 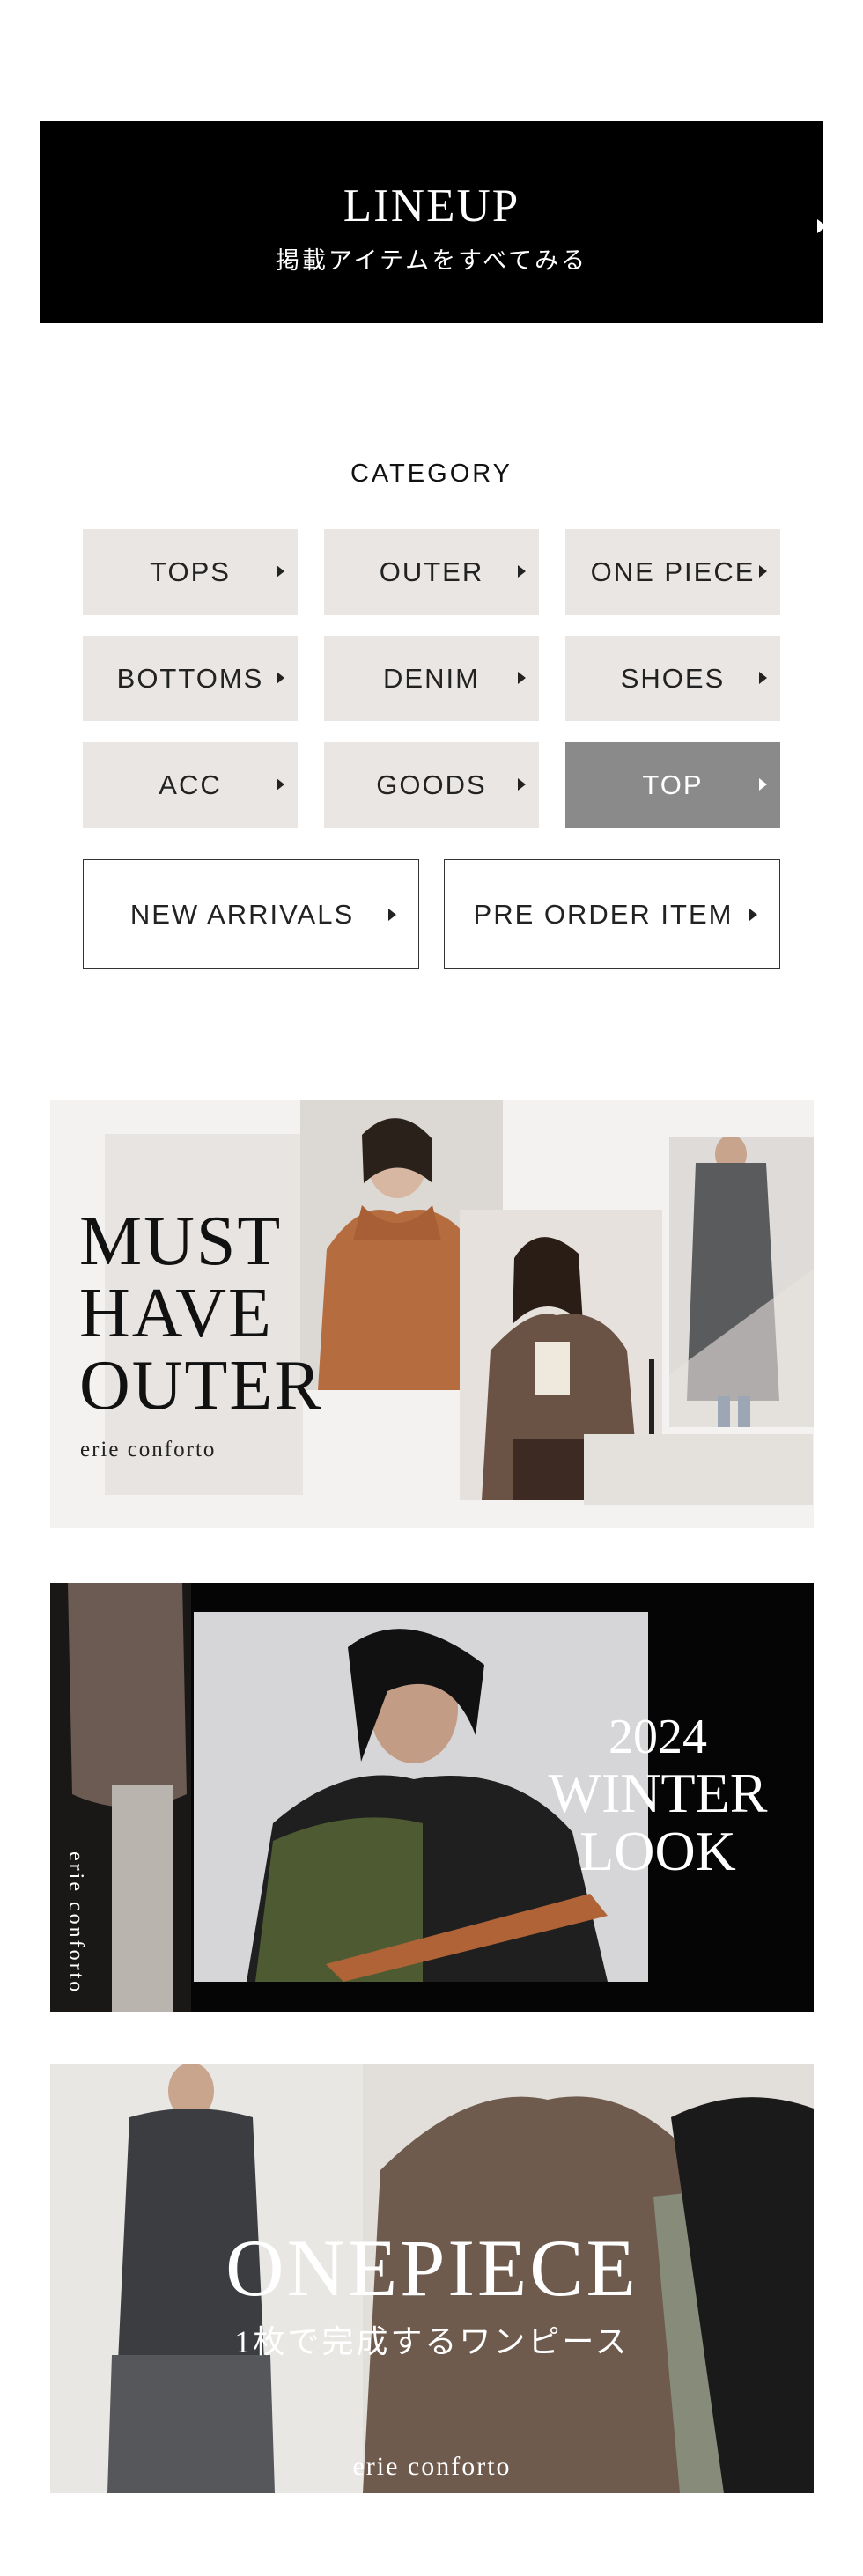 I want to click on category-bottoms-button: BOTTOMS, so click(x=190, y=678).